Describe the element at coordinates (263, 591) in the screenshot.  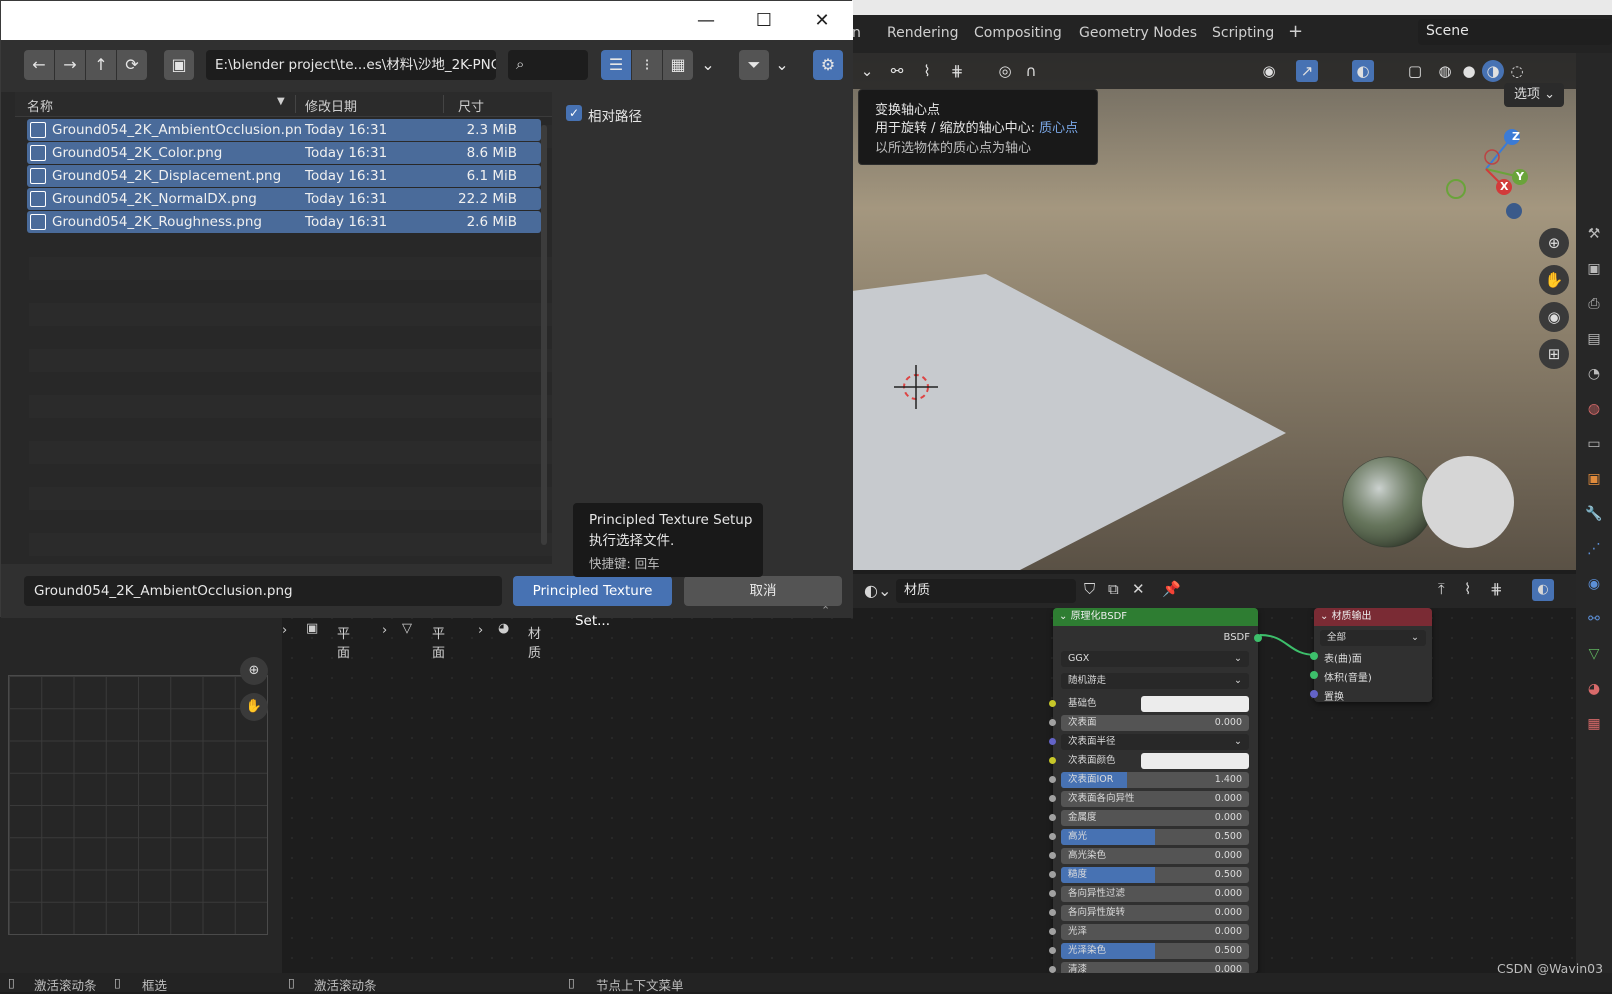
I see `filename-field: Ground054_2K_AmbientOcclusion.png` at that location.